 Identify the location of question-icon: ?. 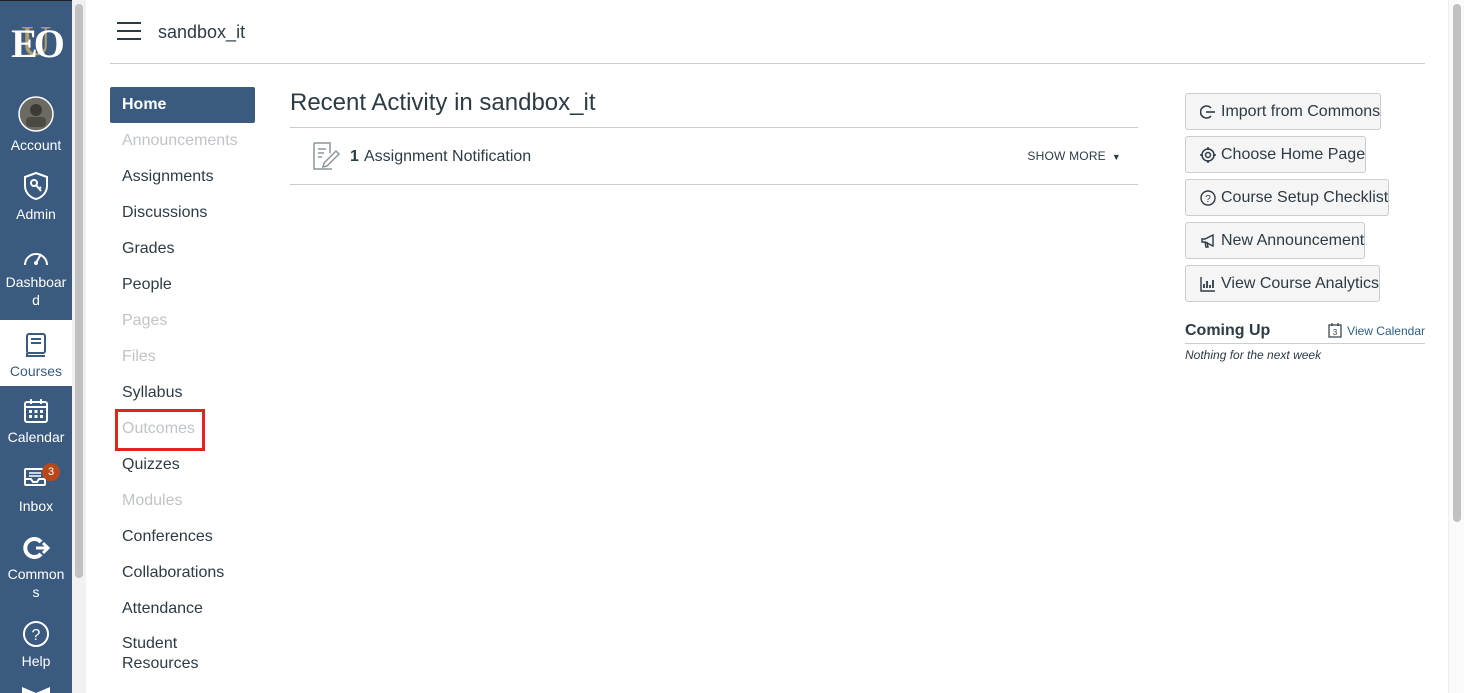
(1208, 197).